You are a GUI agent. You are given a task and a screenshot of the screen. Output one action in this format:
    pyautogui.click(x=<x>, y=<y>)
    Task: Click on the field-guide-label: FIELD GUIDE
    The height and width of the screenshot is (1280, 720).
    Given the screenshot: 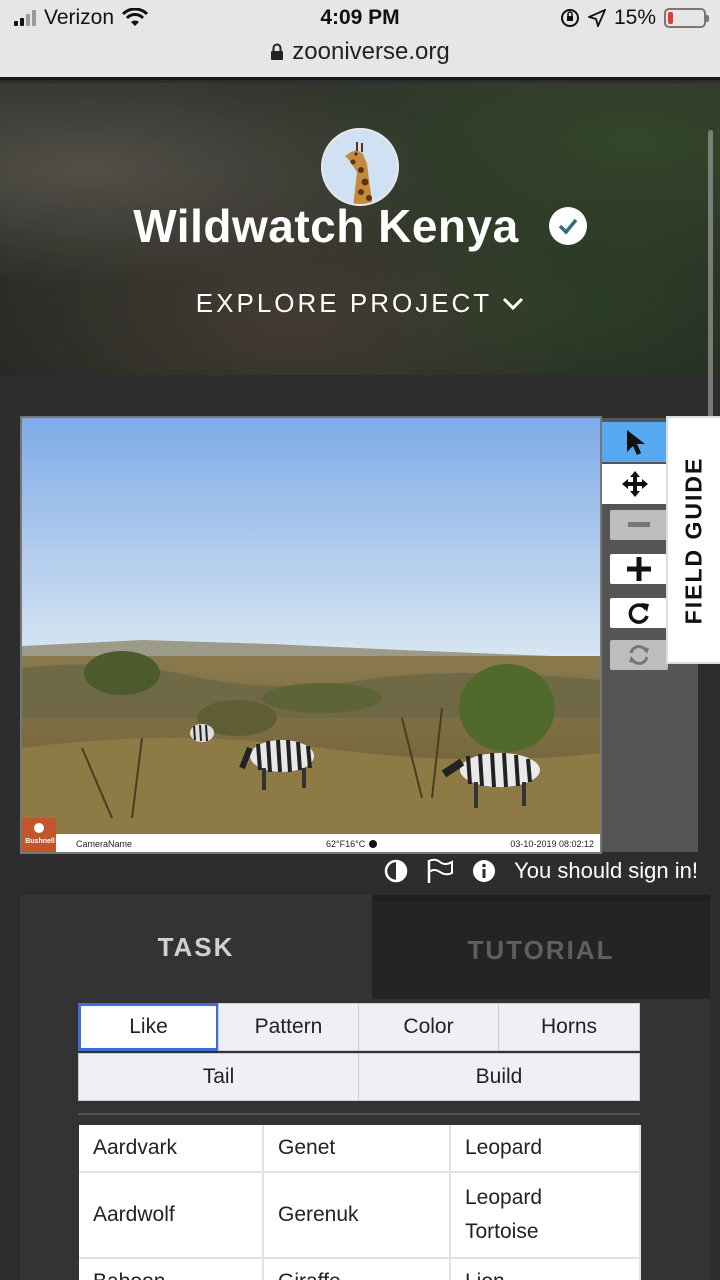 What is the action you would take?
    pyautogui.click(x=693, y=540)
    